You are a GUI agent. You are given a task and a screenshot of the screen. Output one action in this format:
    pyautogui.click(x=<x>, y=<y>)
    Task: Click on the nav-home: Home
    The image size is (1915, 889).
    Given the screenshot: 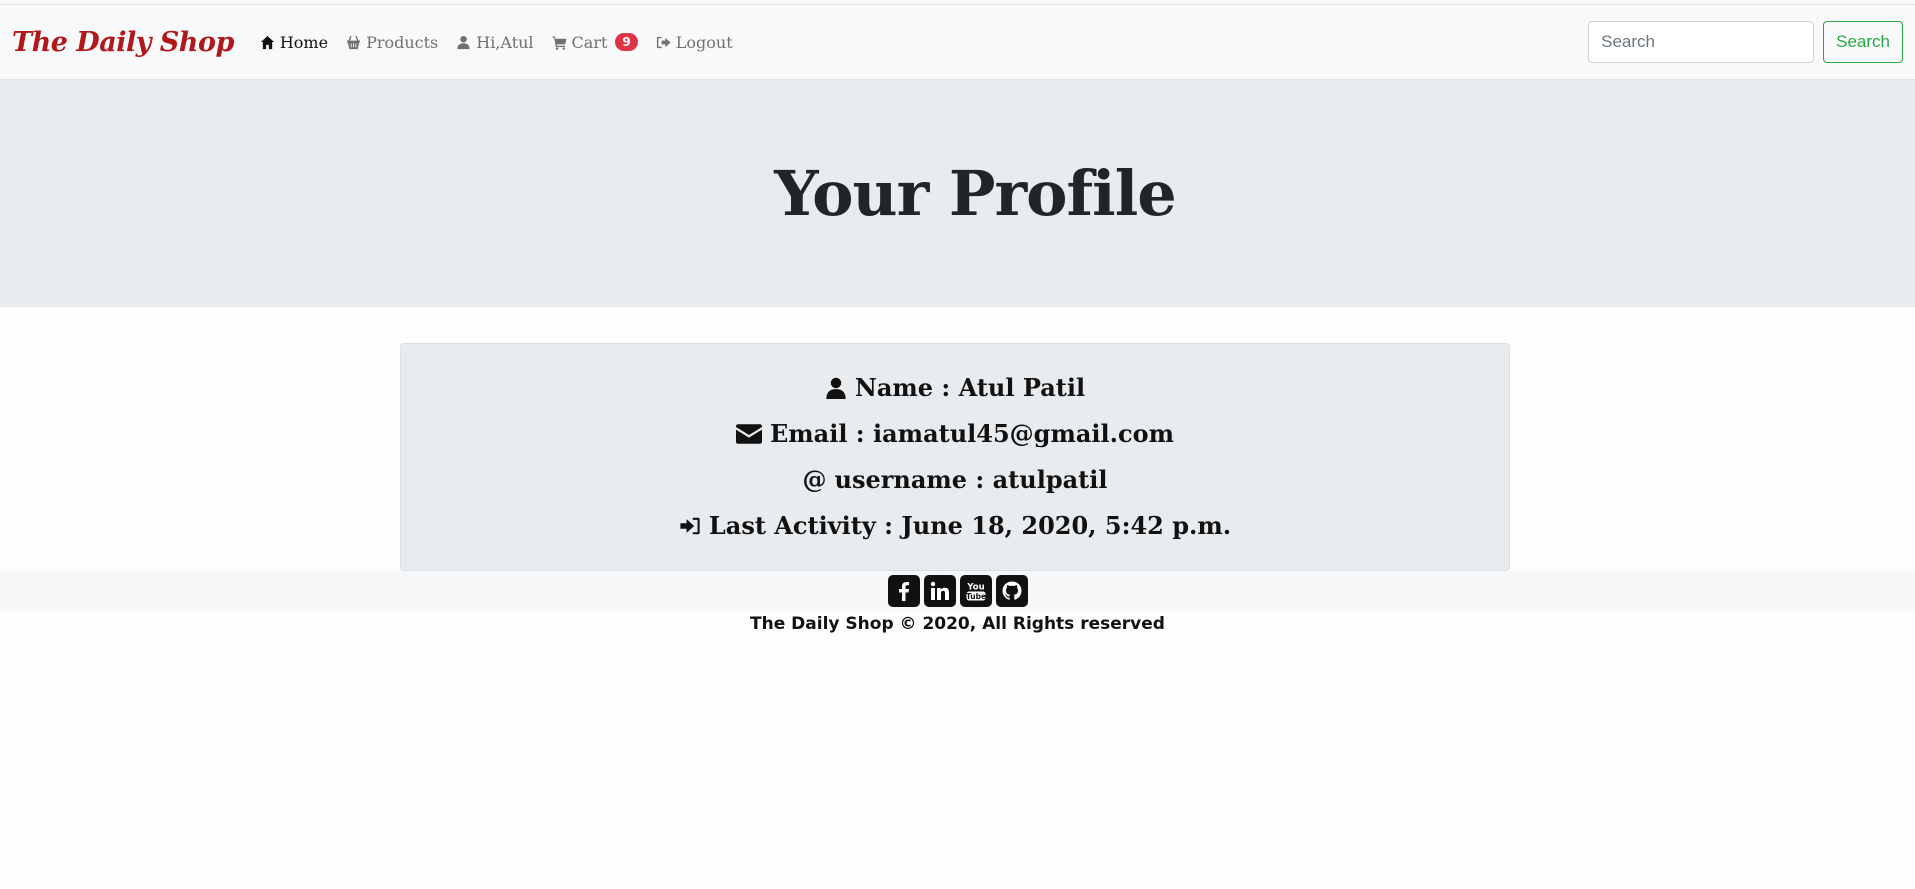 What is the action you would take?
    pyautogui.click(x=294, y=42)
    